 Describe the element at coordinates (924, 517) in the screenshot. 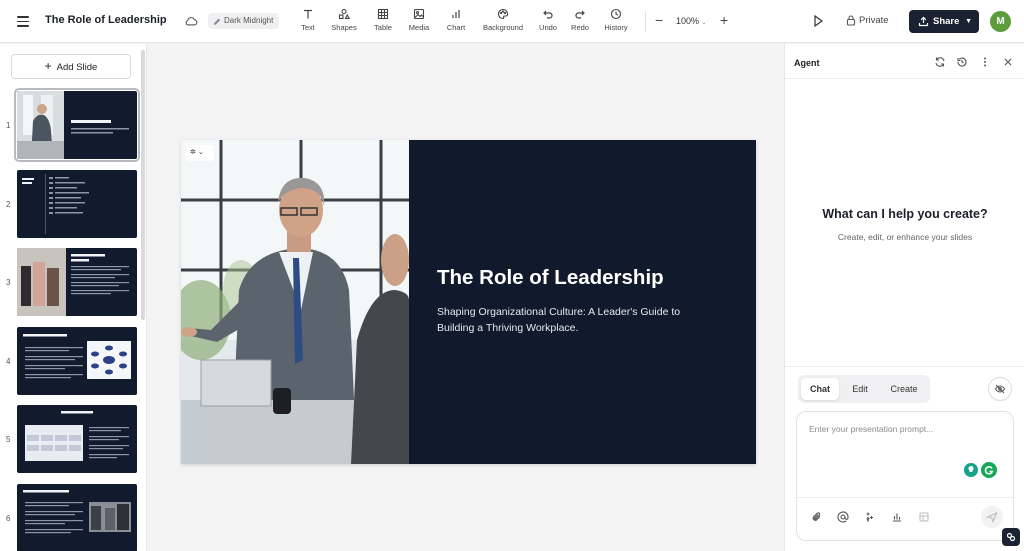

I see `layout-icon` at that location.